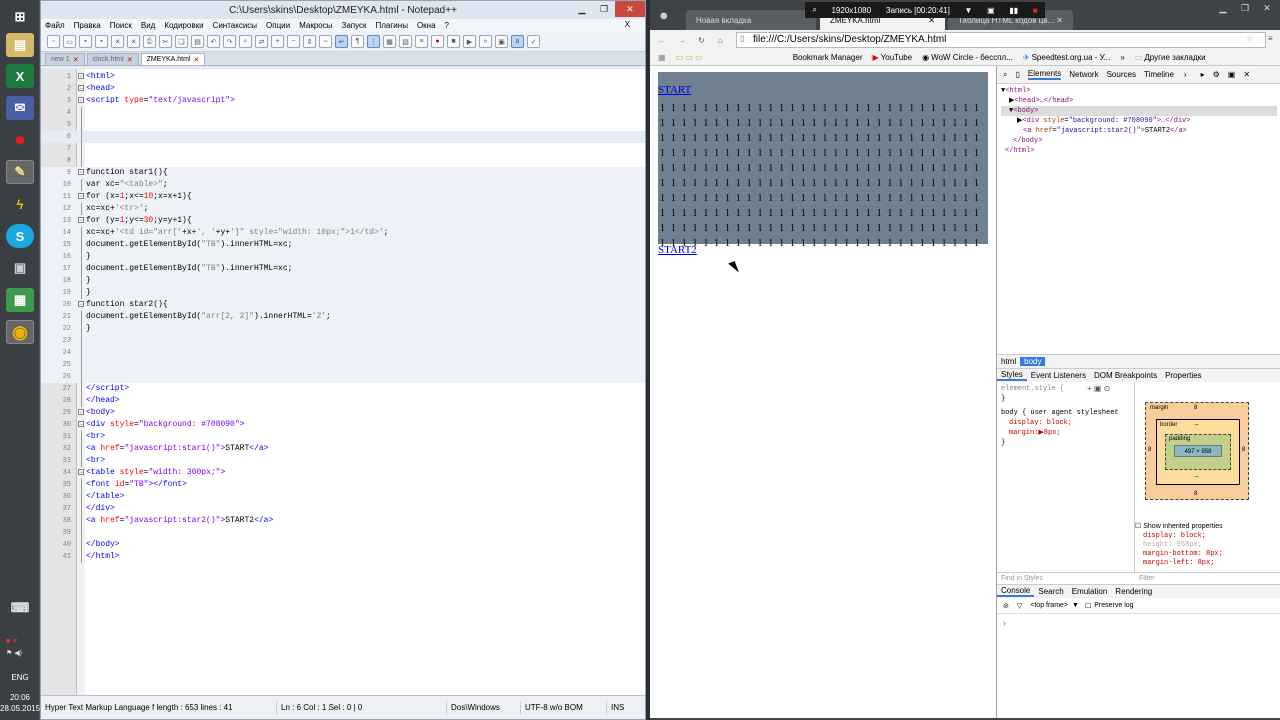  I want to click on show-inherited: ☐ Show inherited properties, so click(1179, 526).